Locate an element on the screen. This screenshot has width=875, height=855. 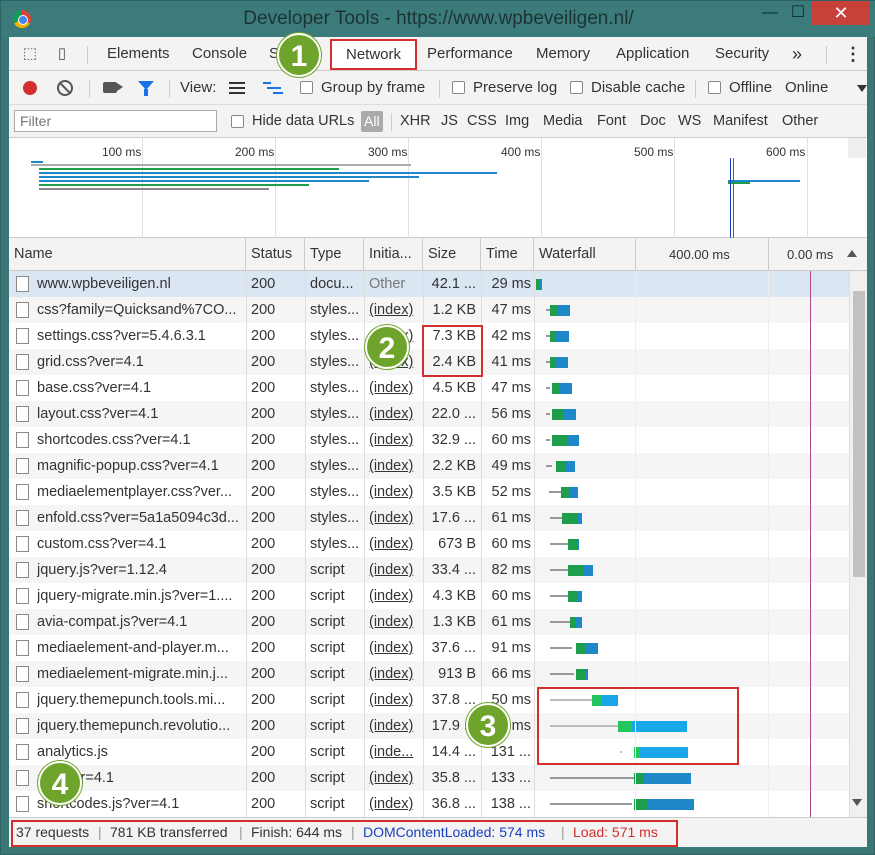
request-name: shortcodes.css?ver=4.1 is located at coordinates (139, 440).